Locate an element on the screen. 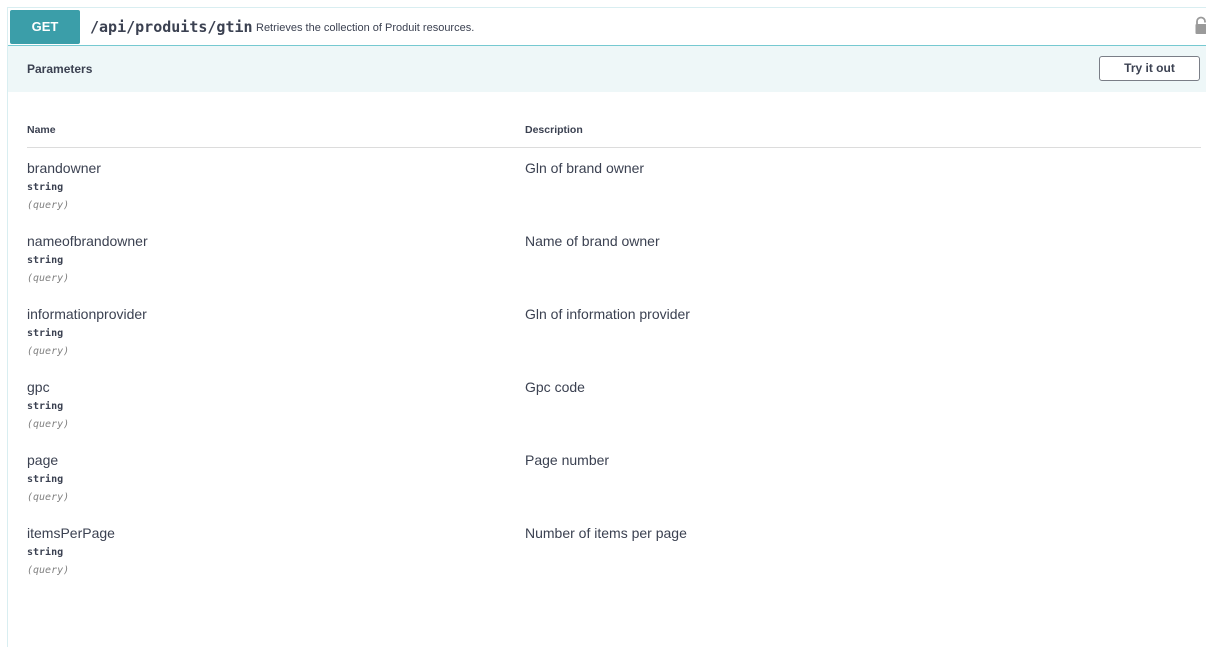 Image resolution: width=1206 pixels, height=647 pixels. parameter-description: Gln of information provider is located at coordinates (607, 314).